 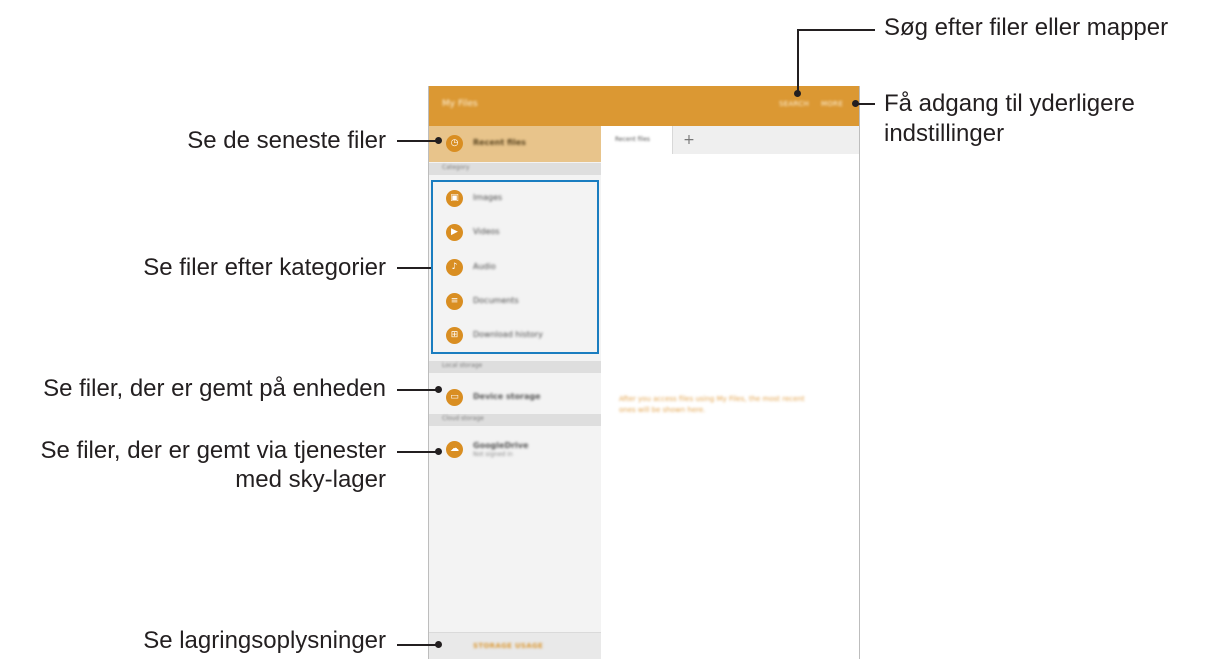 What do you see at coordinates (264, 267) in the screenshot?
I see `callout-categories: Se filer efter kategorier` at bounding box center [264, 267].